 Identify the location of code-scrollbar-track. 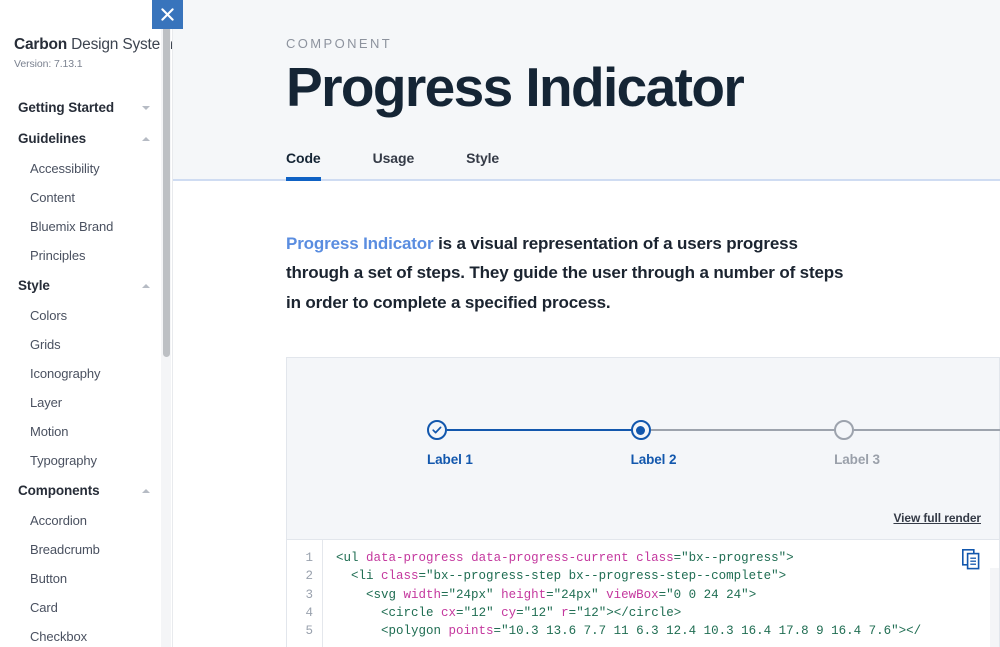
(994, 607).